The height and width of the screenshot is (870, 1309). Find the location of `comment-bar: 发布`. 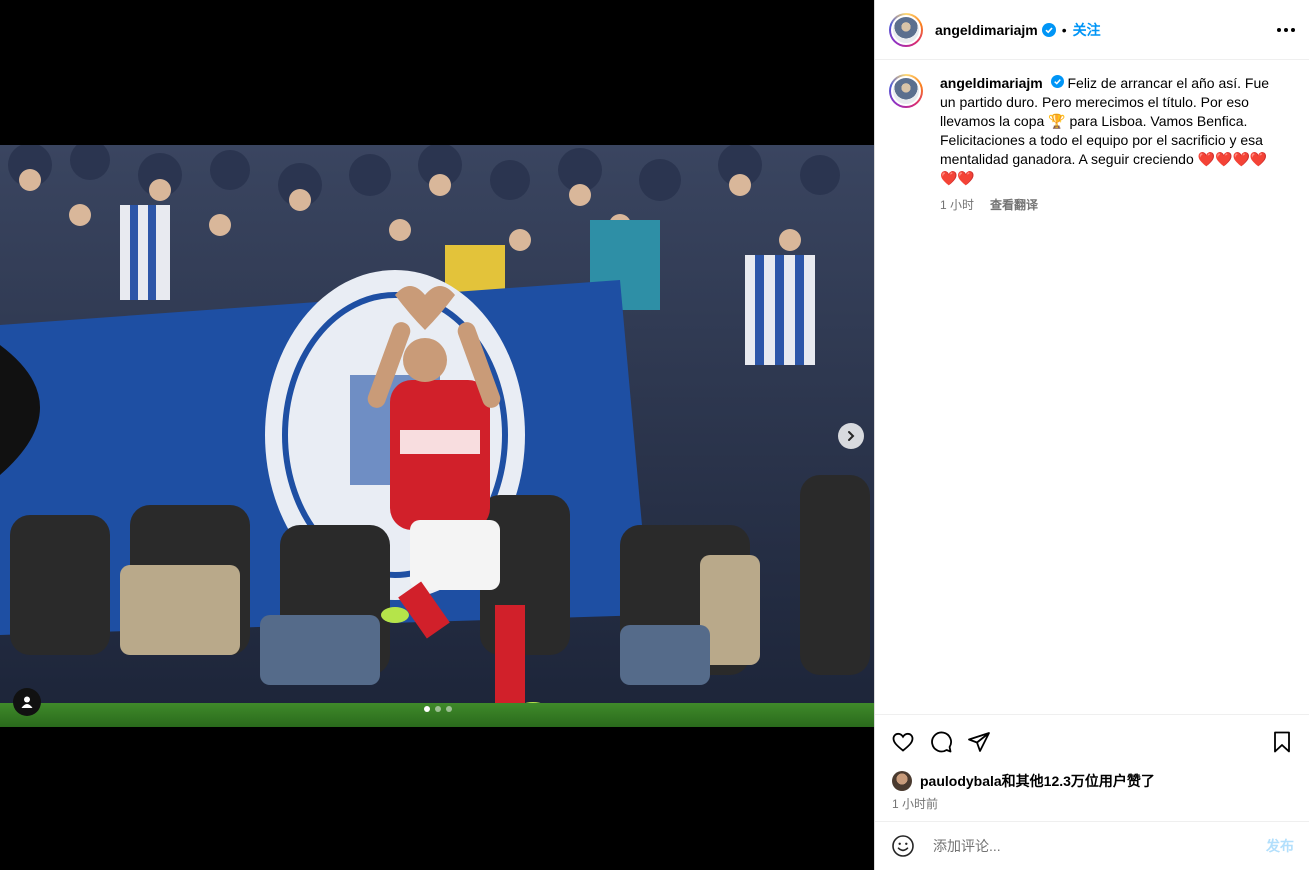

comment-bar: 发布 is located at coordinates (1092, 845).